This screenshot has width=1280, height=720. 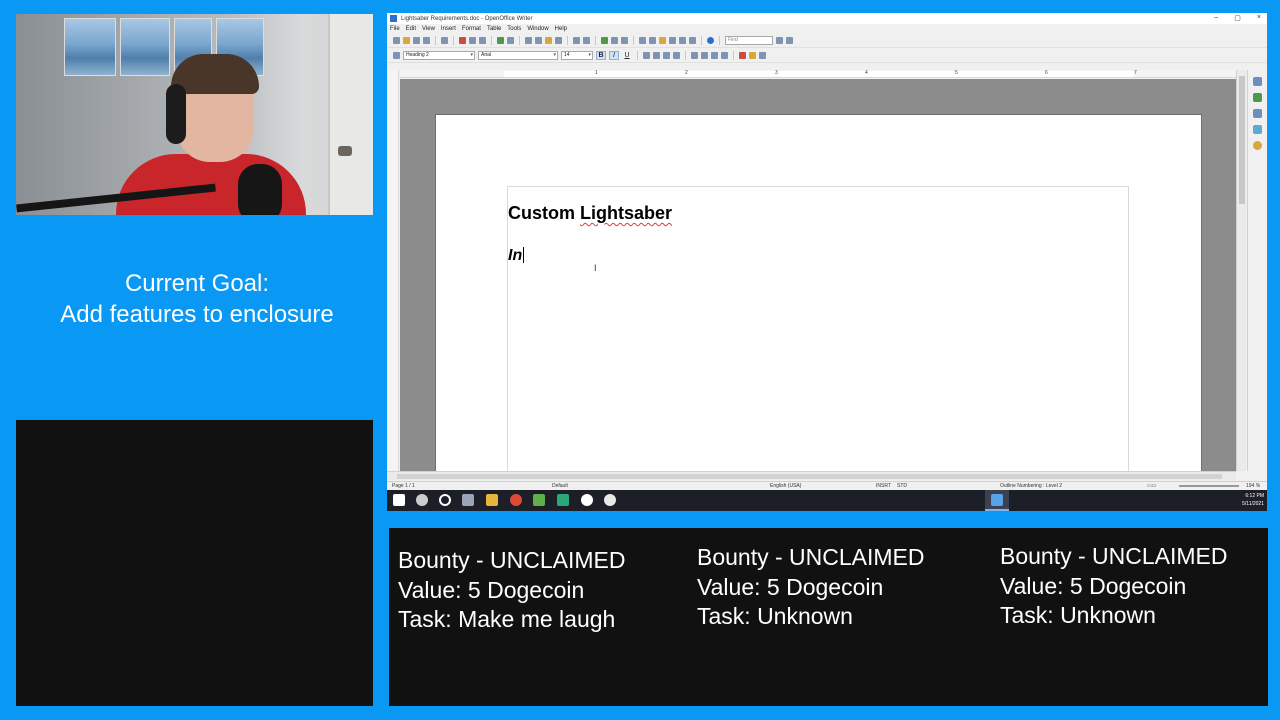 I want to click on selection-mode: STD, so click(x=902, y=486).